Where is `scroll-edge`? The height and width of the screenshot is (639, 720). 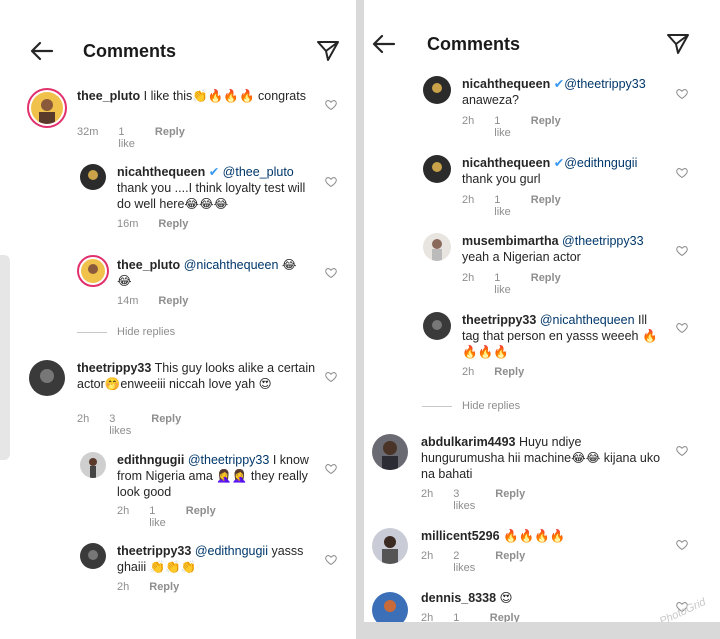 scroll-edge is located at coordinates (5, 357).